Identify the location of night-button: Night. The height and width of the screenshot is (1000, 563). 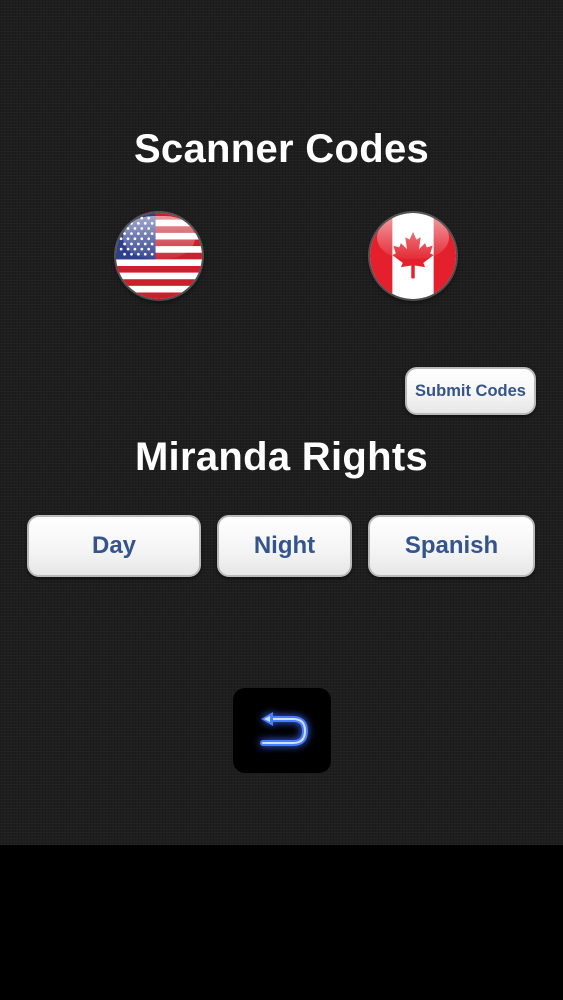
(284, 546).